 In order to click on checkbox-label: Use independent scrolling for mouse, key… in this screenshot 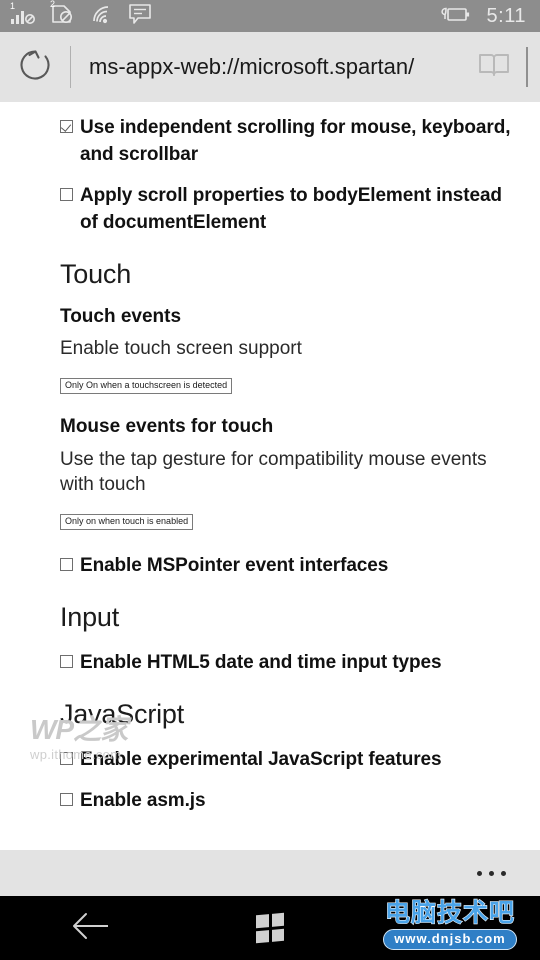, I will do `click(295, 141)`.